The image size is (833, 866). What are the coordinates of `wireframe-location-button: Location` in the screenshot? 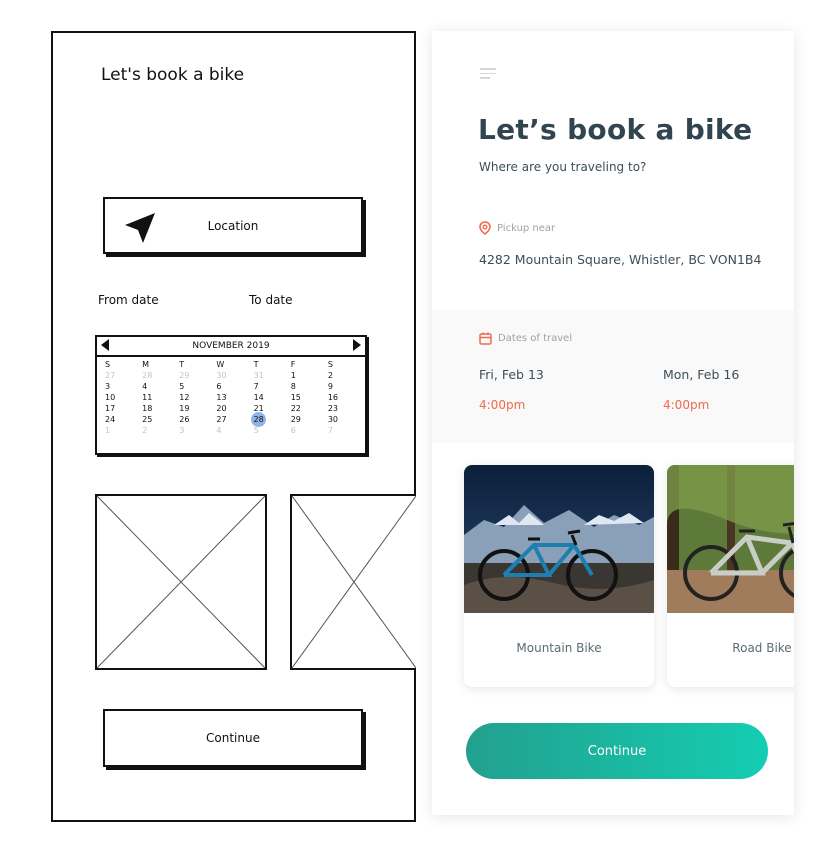 It's located at (233, 225).